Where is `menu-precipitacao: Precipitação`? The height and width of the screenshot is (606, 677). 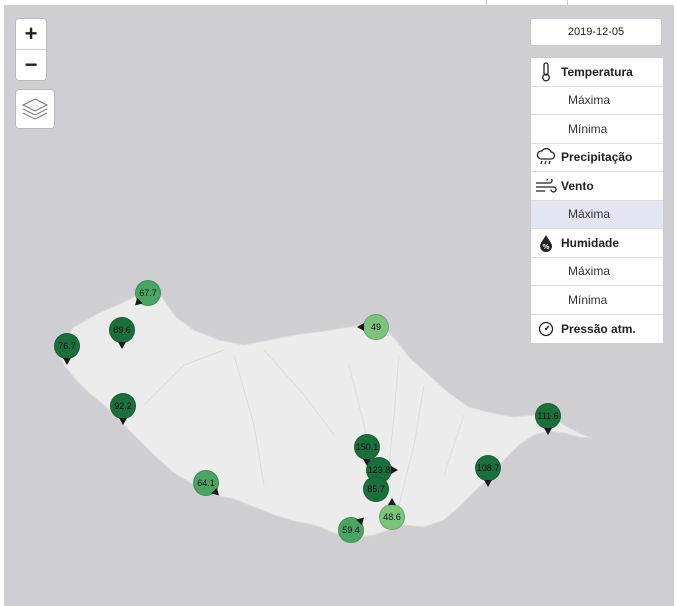
menu-precipitacao: Precipitação is located at coordinates (597, 158).